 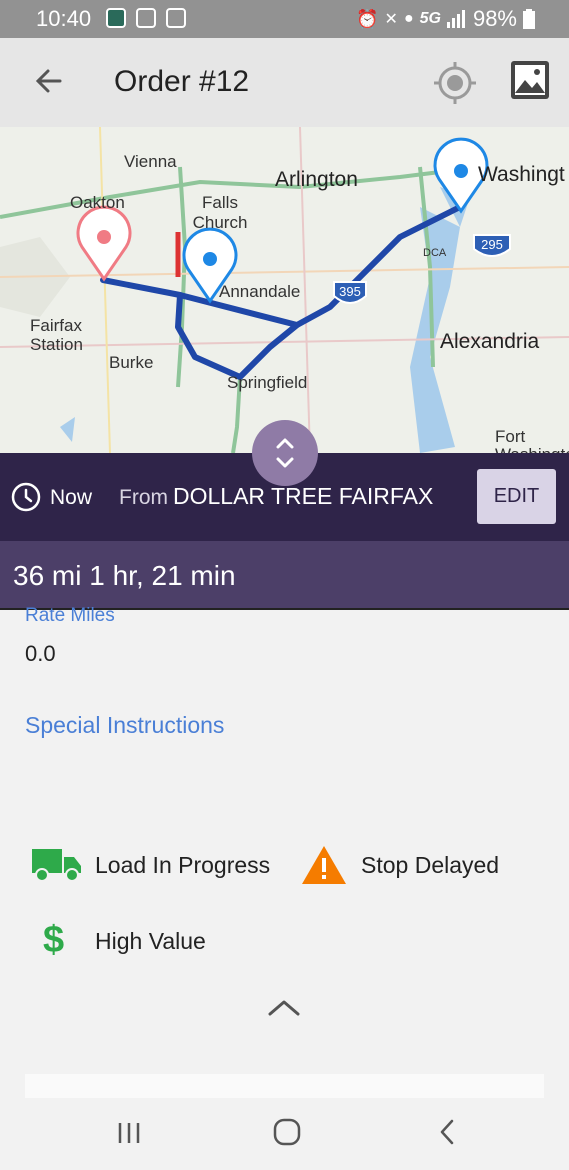 I want to click on status-bar: 10:40 ⏰ ✕ ● 5G 98%, so click(x=284, y=19).